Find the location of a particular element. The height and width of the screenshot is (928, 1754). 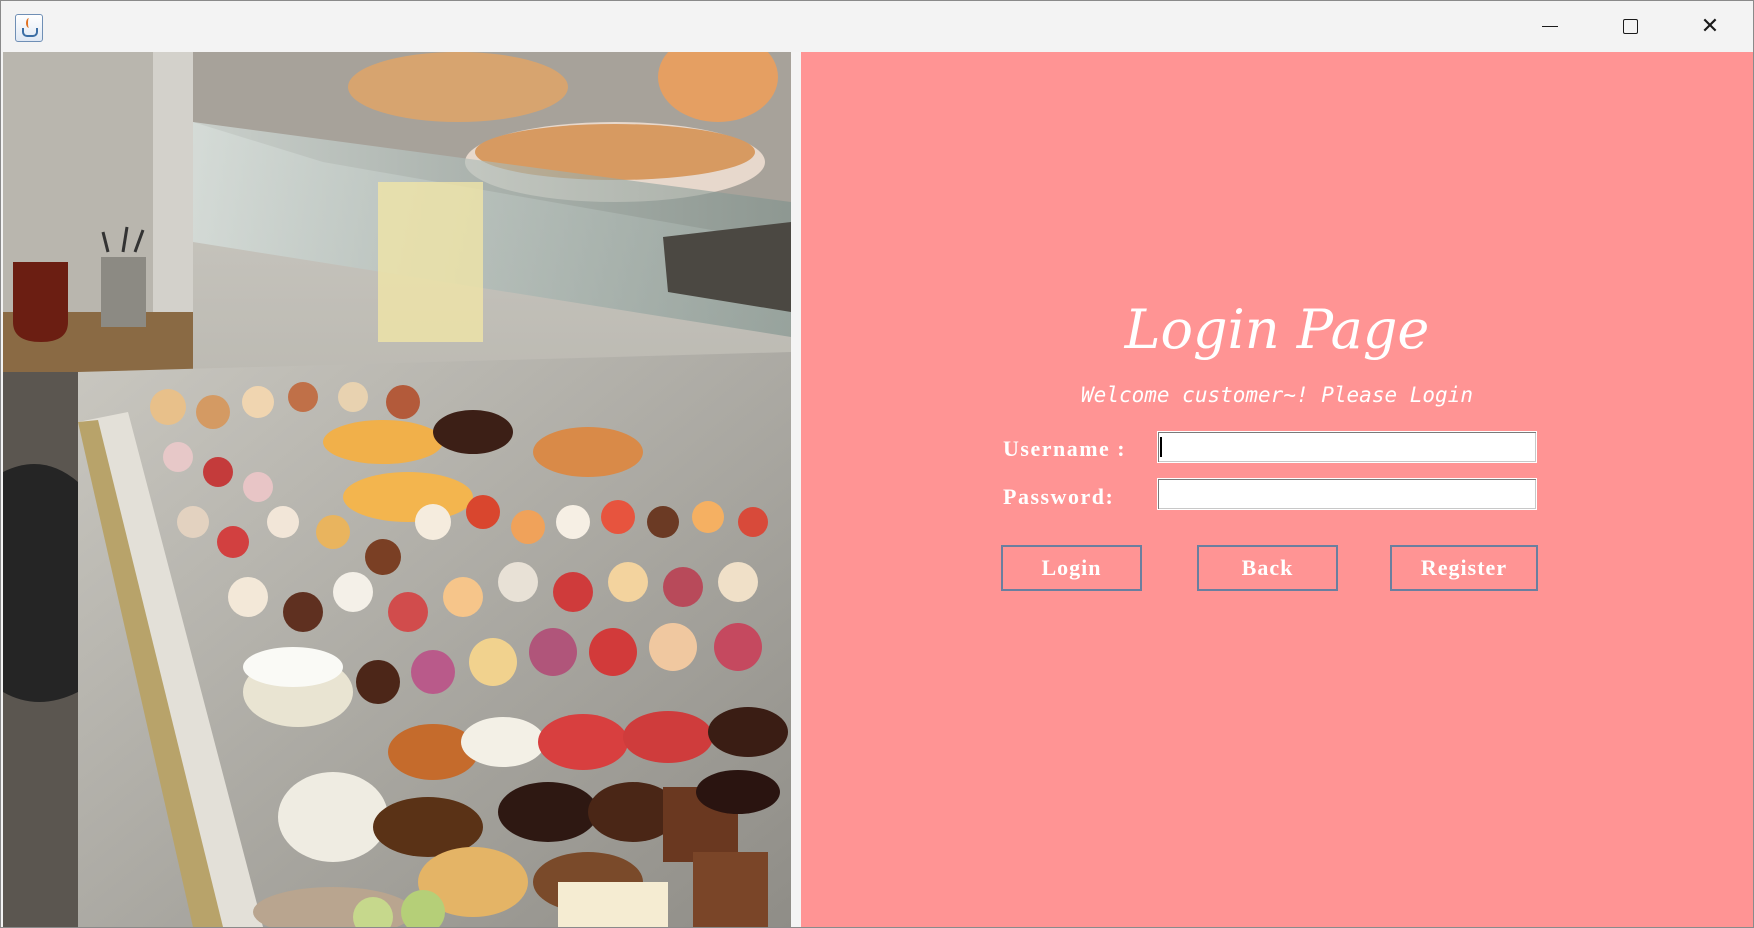

maximize-icon is located at coordinates (1630, 26).